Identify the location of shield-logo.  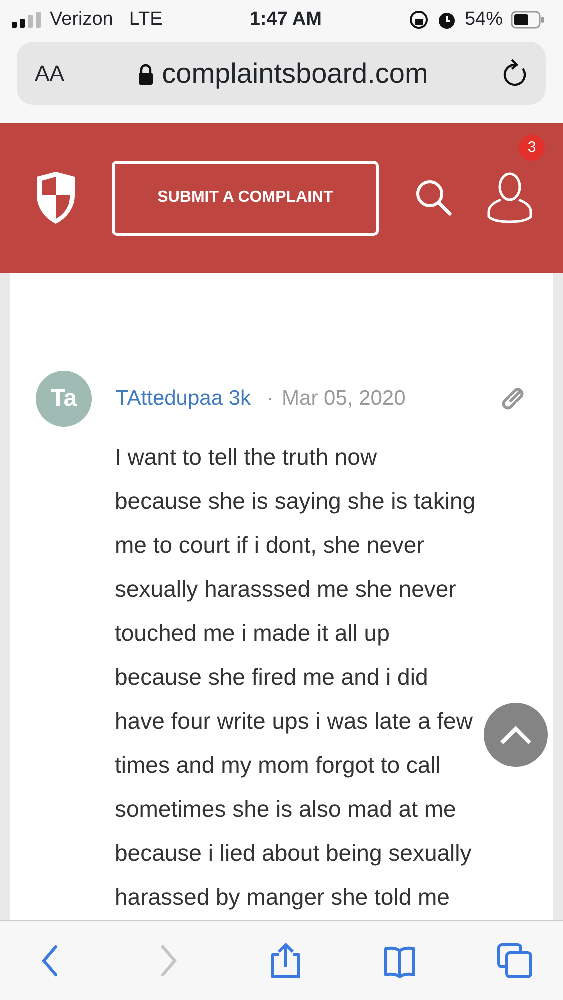
(56, 198).